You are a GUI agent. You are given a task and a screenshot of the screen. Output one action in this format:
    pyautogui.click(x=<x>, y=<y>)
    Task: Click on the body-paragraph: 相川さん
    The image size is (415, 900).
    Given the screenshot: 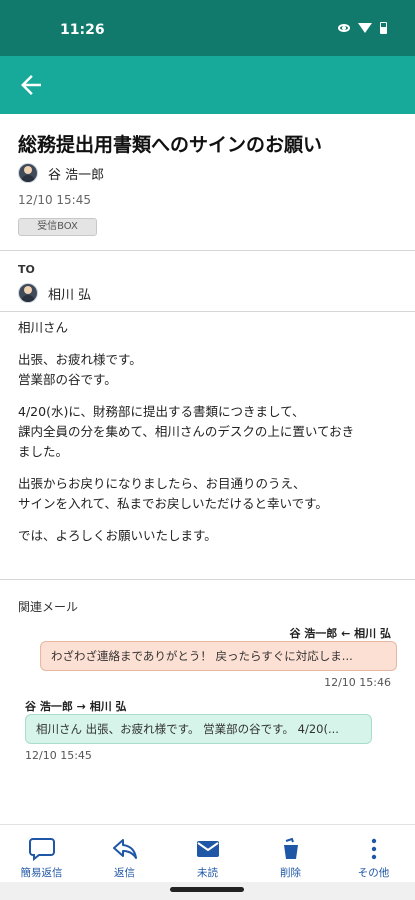 What is the action you would take?
    pyautogui.click(x=43, y=327)
    